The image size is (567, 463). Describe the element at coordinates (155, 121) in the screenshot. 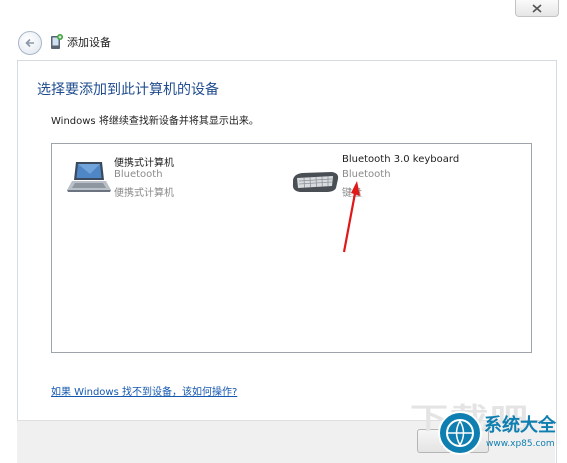

I see `search-status-text: Windows 将继续查找新设备并将其显示出来。` at that location.